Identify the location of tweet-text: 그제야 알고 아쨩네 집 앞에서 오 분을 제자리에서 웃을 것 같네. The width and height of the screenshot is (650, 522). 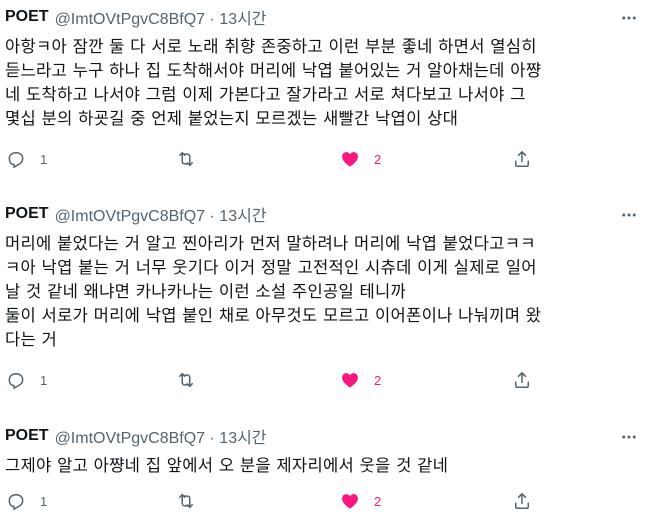
(321, 466).